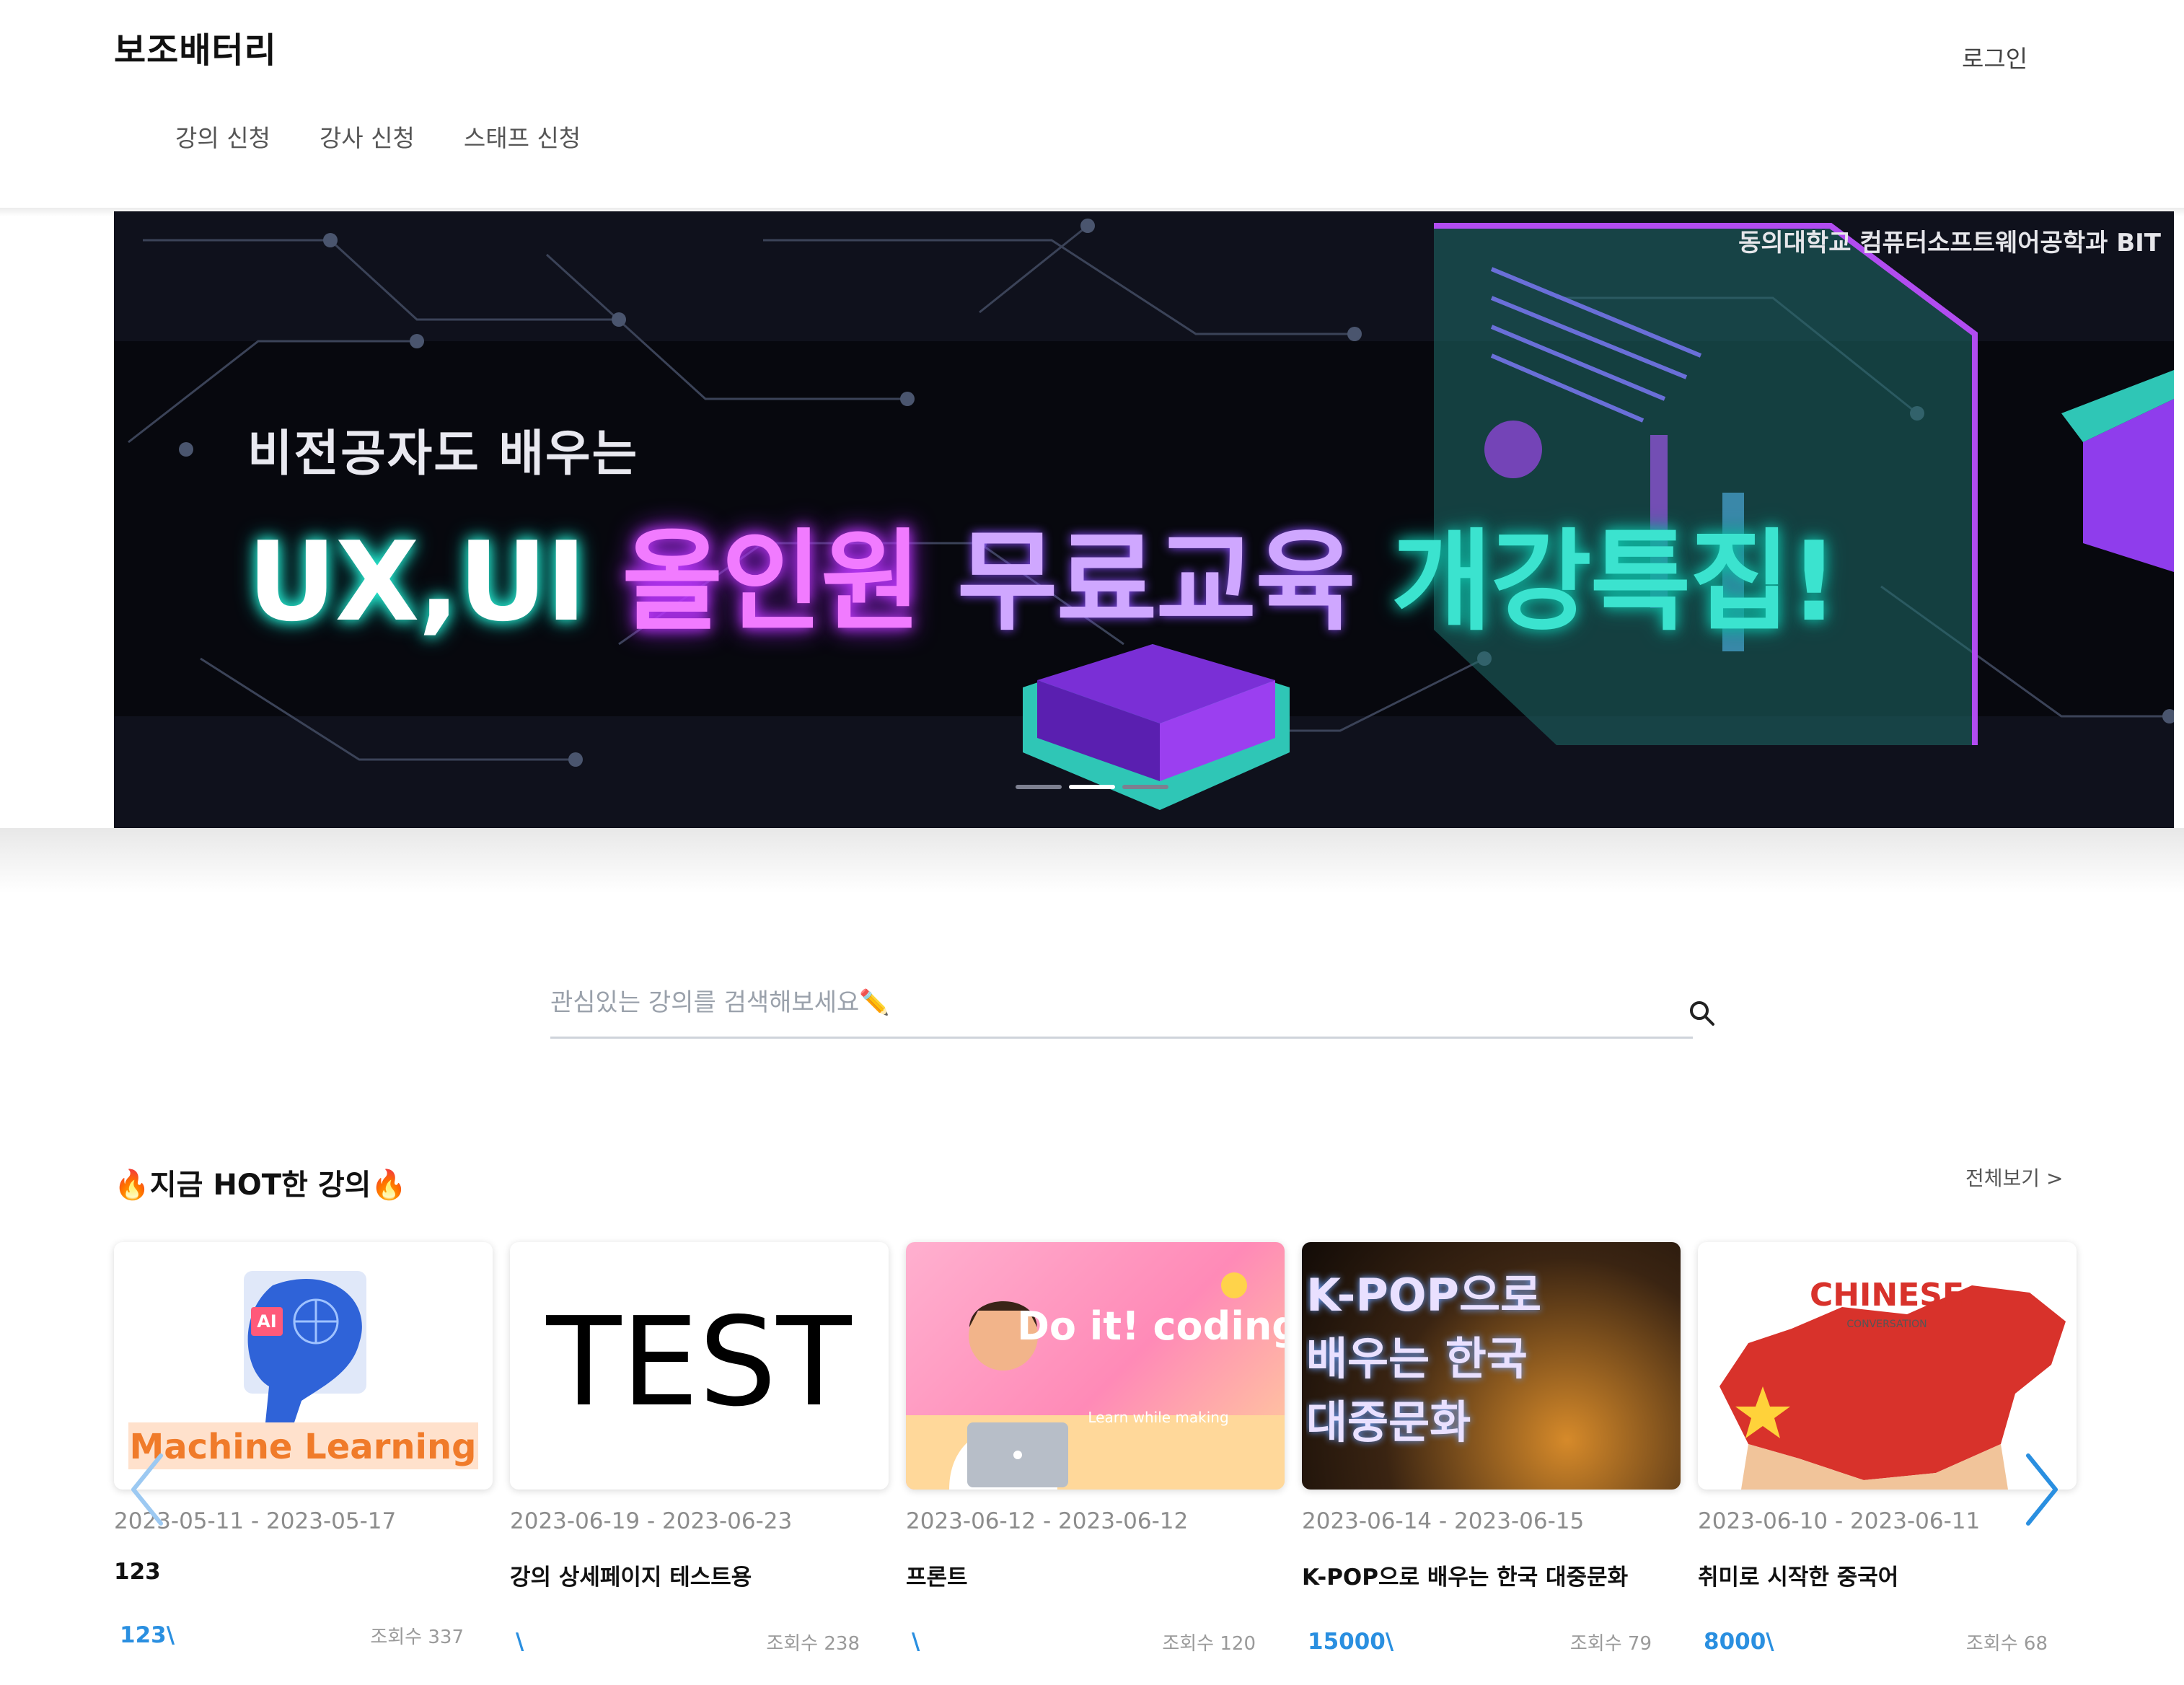  I want to click on coding-person-illustration: Do it! coding Learn while making, so click(1095, 1381).